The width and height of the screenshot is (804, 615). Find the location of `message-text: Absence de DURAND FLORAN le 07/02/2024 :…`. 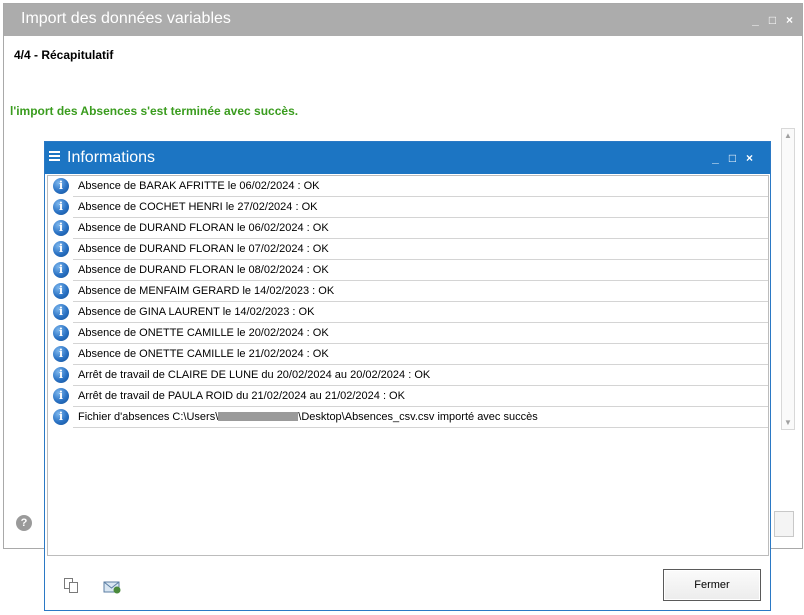

message-text: Absence de DURAND FLORAN le 07/02/2024 :… is located at coordinates (420, 249).